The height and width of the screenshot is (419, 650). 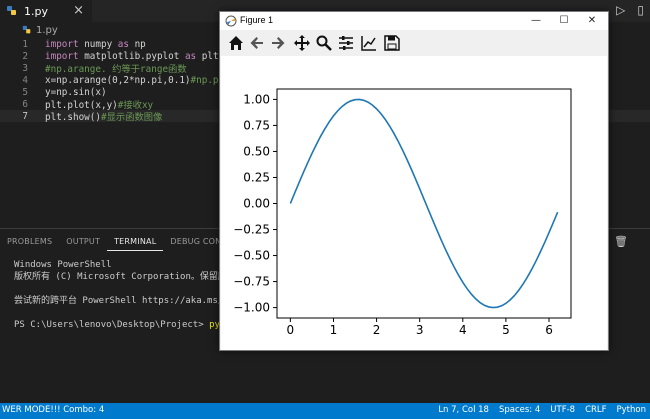 I want to click on line-number: 1, so click(x=25, y=44).